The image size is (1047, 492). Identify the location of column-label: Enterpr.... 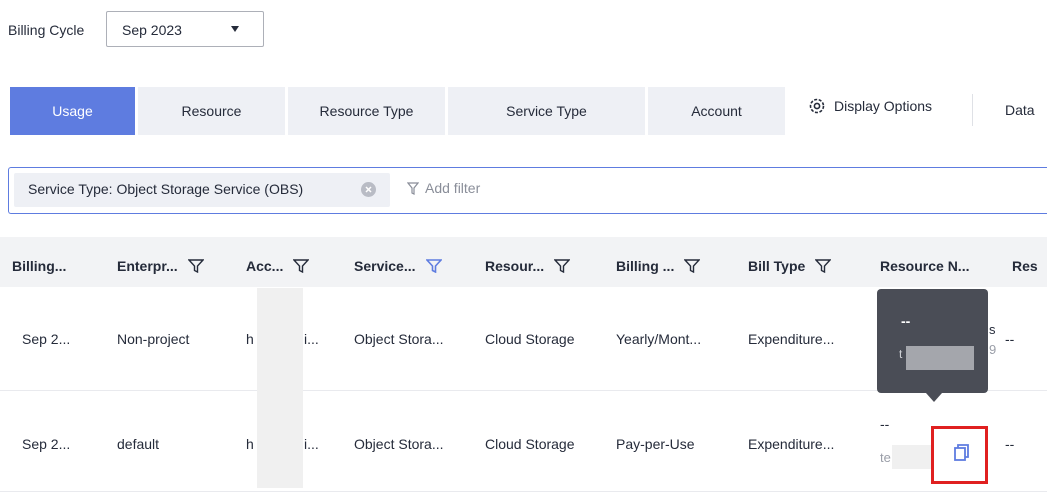
(147, 266).